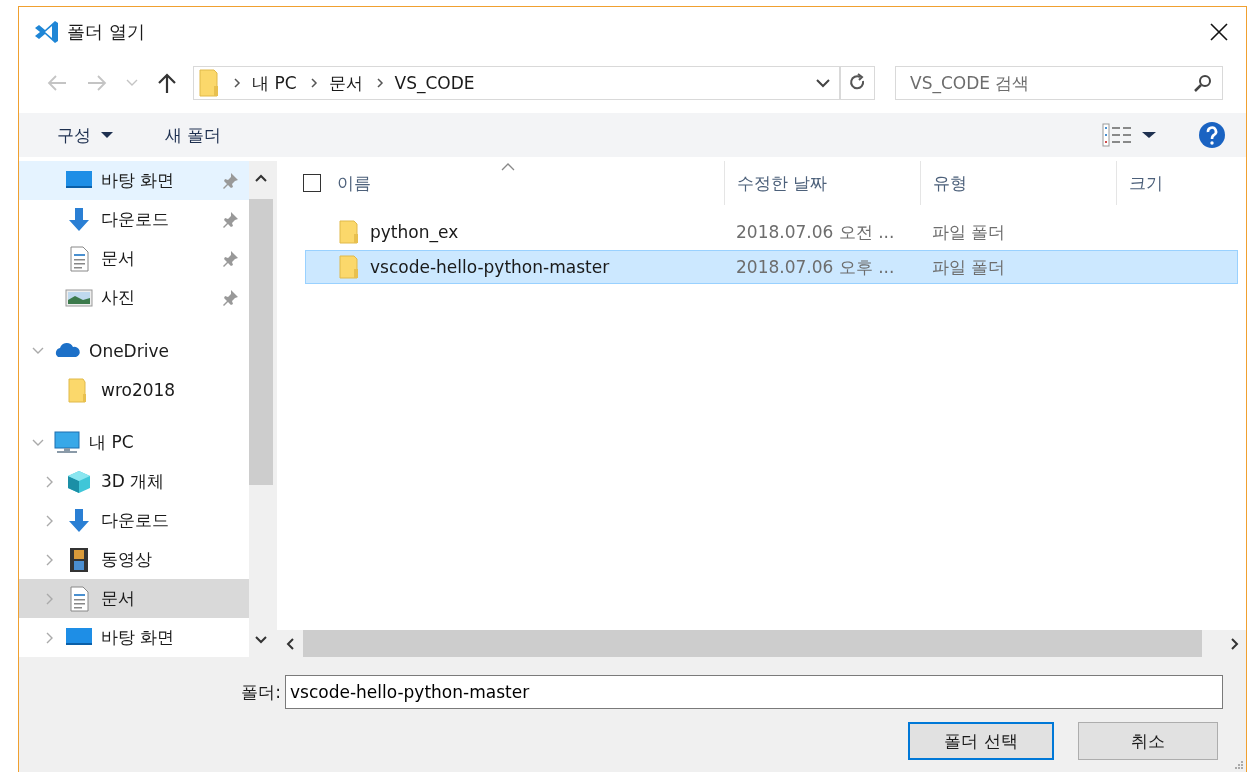 The width and height of the screenshot is (1255, 772). What do you see at coordinates (1203, 83) in the screenshot?
I see `search-icon` at bounding box center [1203, 83].